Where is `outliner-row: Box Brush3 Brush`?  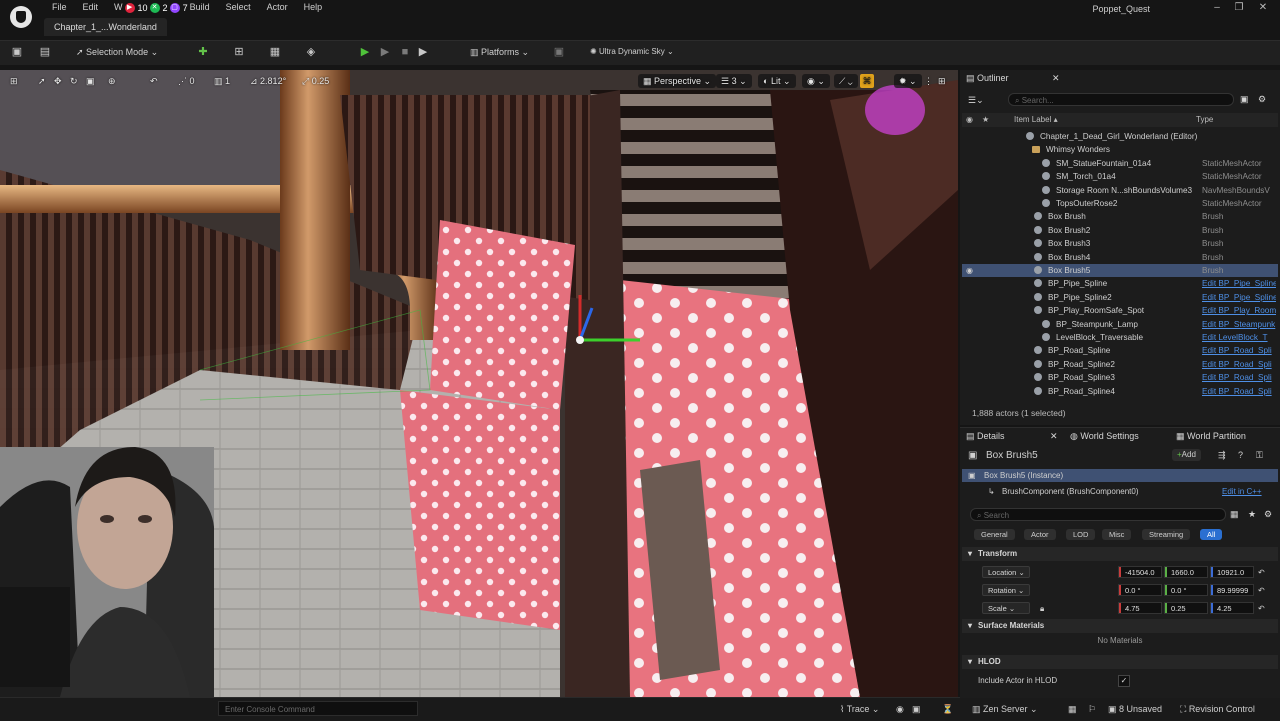
outliner-row: Box Brush3 Brush is located at coordinates (1120, 243).